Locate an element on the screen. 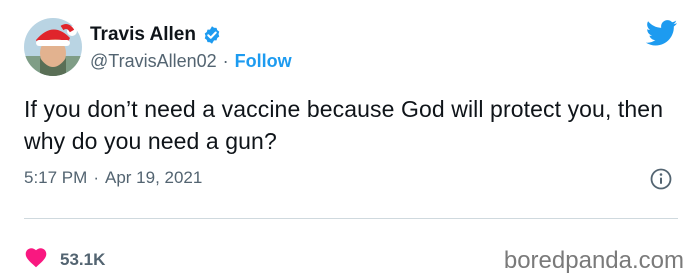 The image size is (700, 275). likes-count: 53.1K is located at coordinates (83, 259).